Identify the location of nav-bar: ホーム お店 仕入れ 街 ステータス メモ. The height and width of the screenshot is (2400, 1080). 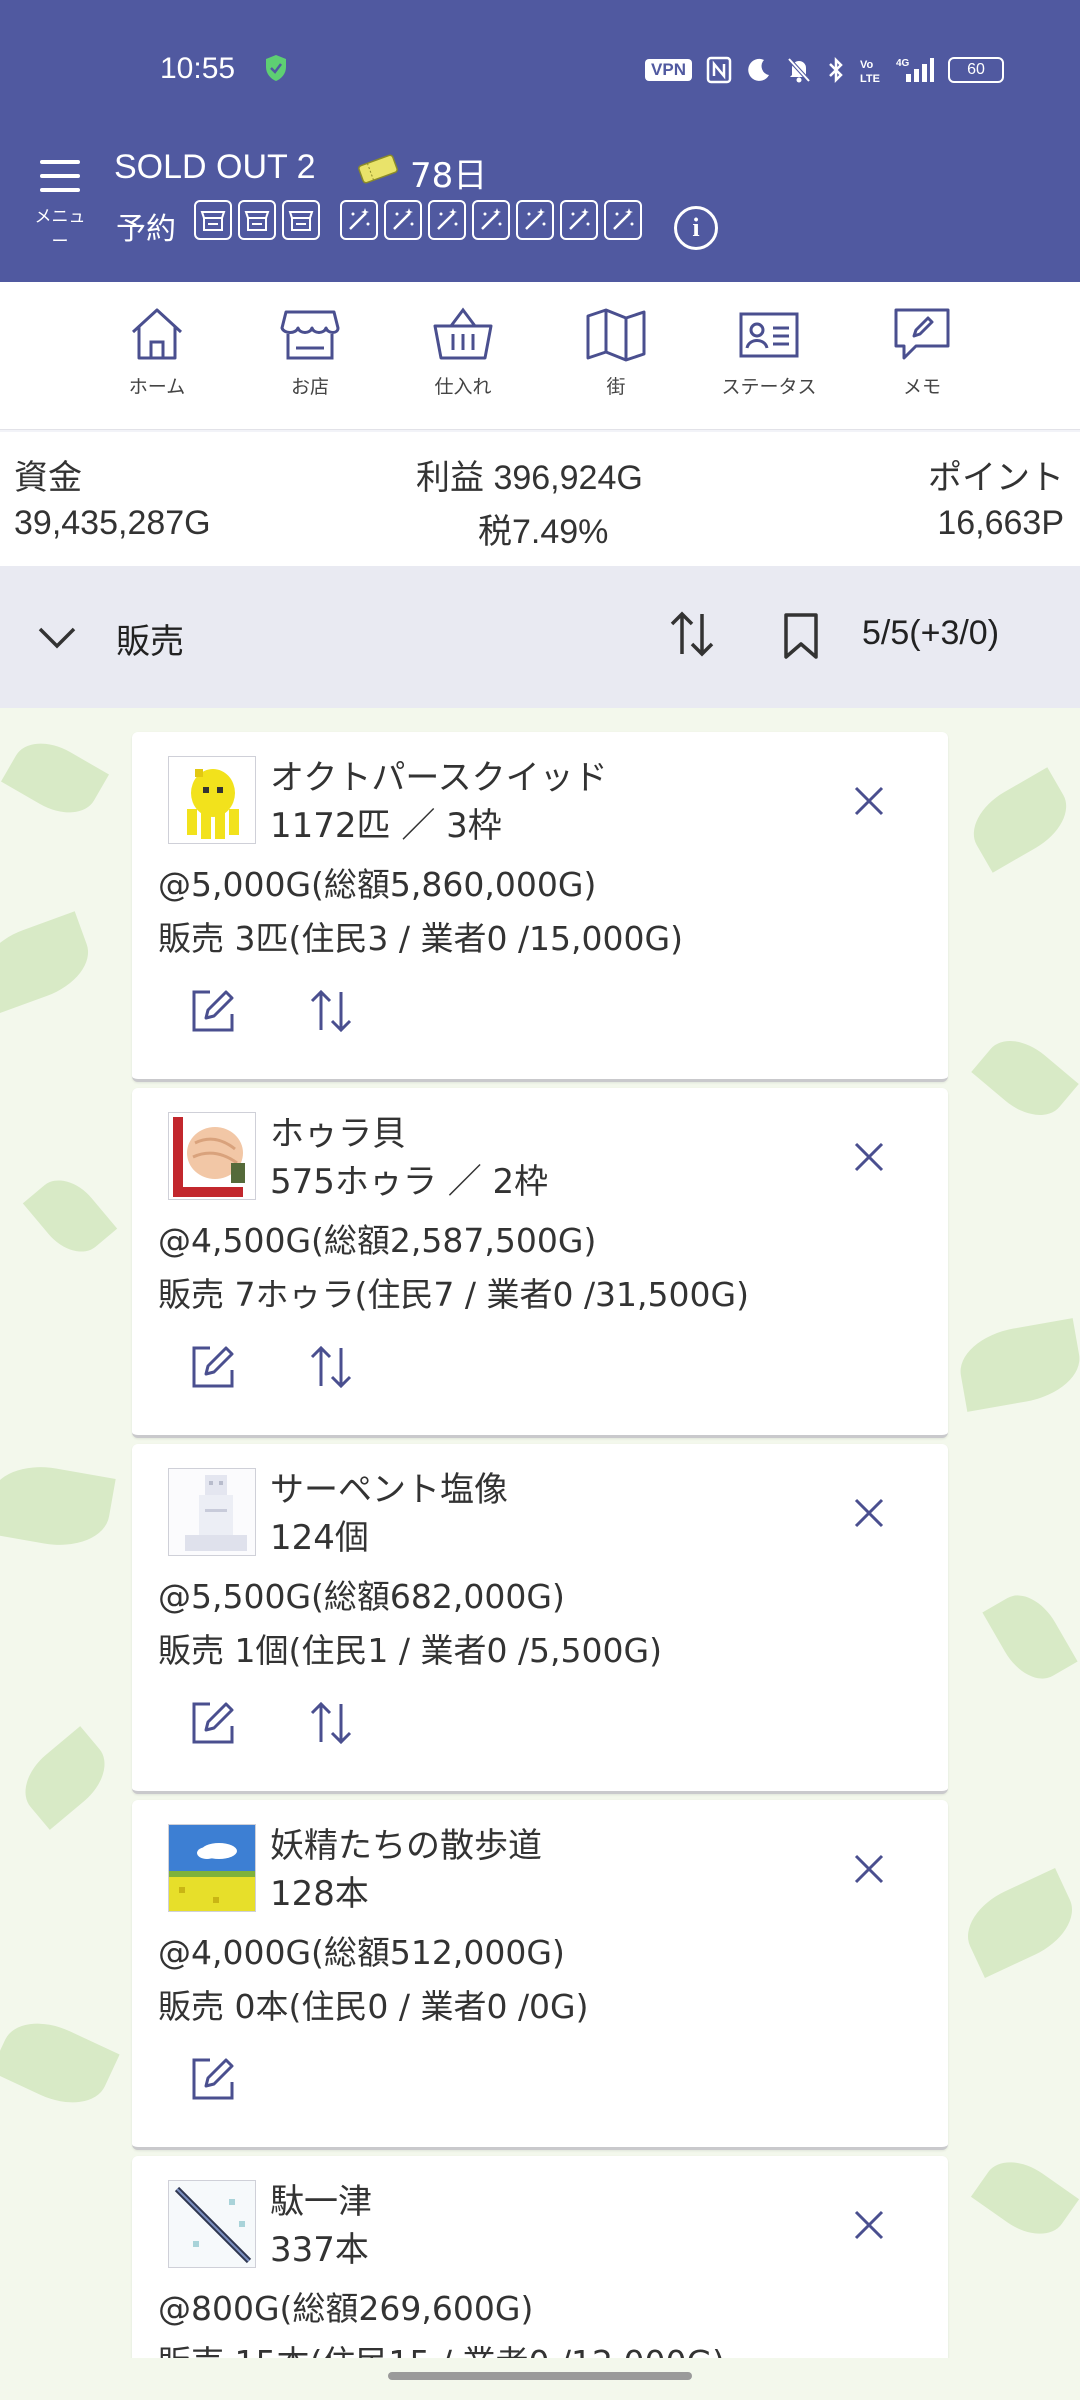
(540, 356).